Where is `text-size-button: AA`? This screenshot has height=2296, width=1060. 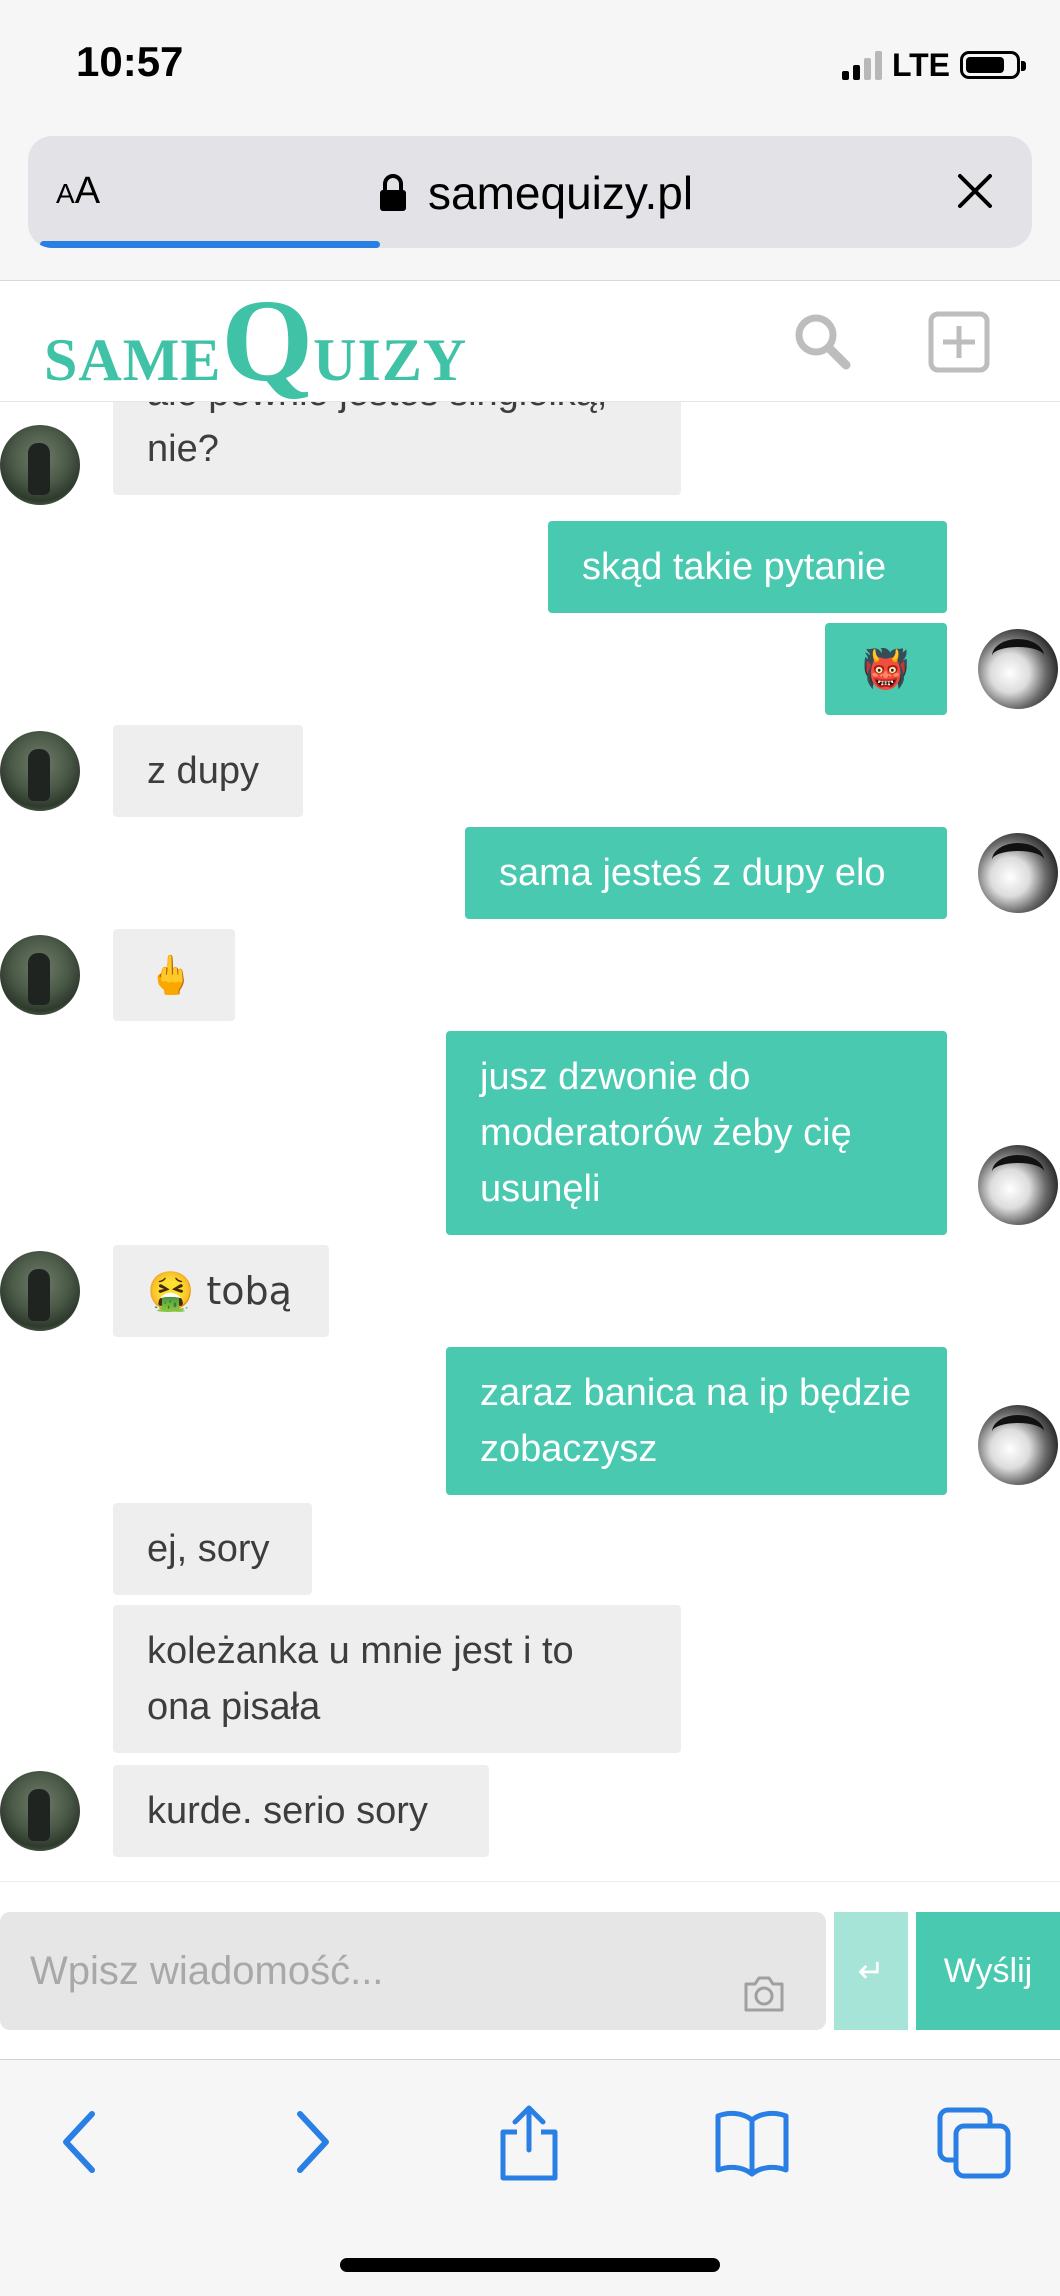
text-size-button: AA is located at coordinates (78, 191).